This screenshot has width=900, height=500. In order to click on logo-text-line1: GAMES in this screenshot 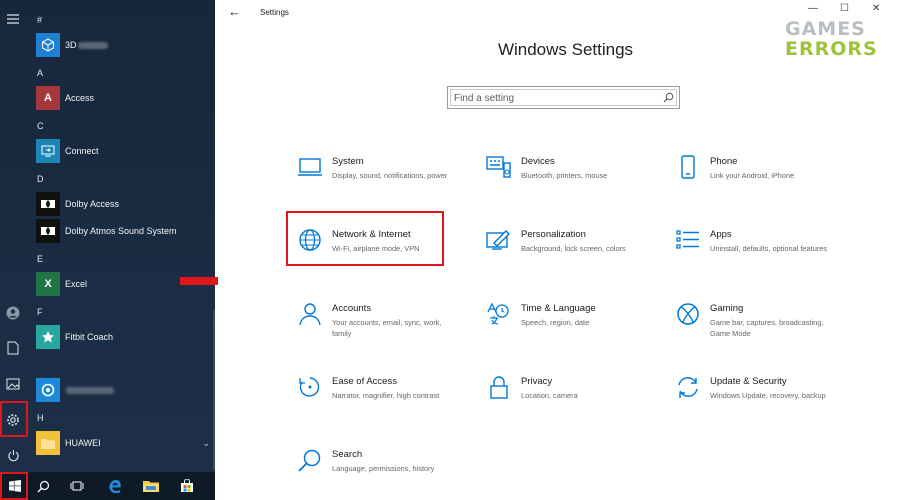, I will do `click(825, 29)`.